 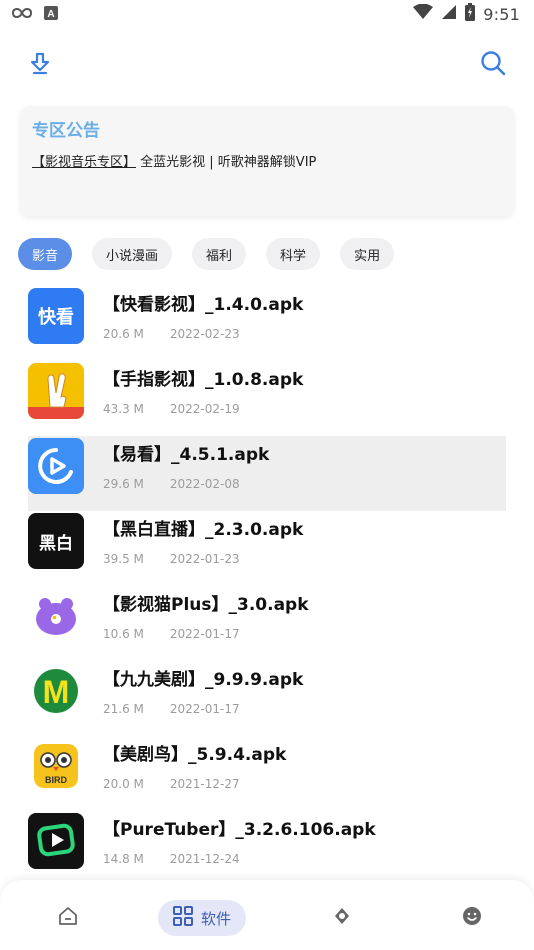 What do you see at coordinates (195, 755) in the screenshot?
I see `app-title: 【美剧鸟】_5.9.4.apk` at bounding box center [195, 755].